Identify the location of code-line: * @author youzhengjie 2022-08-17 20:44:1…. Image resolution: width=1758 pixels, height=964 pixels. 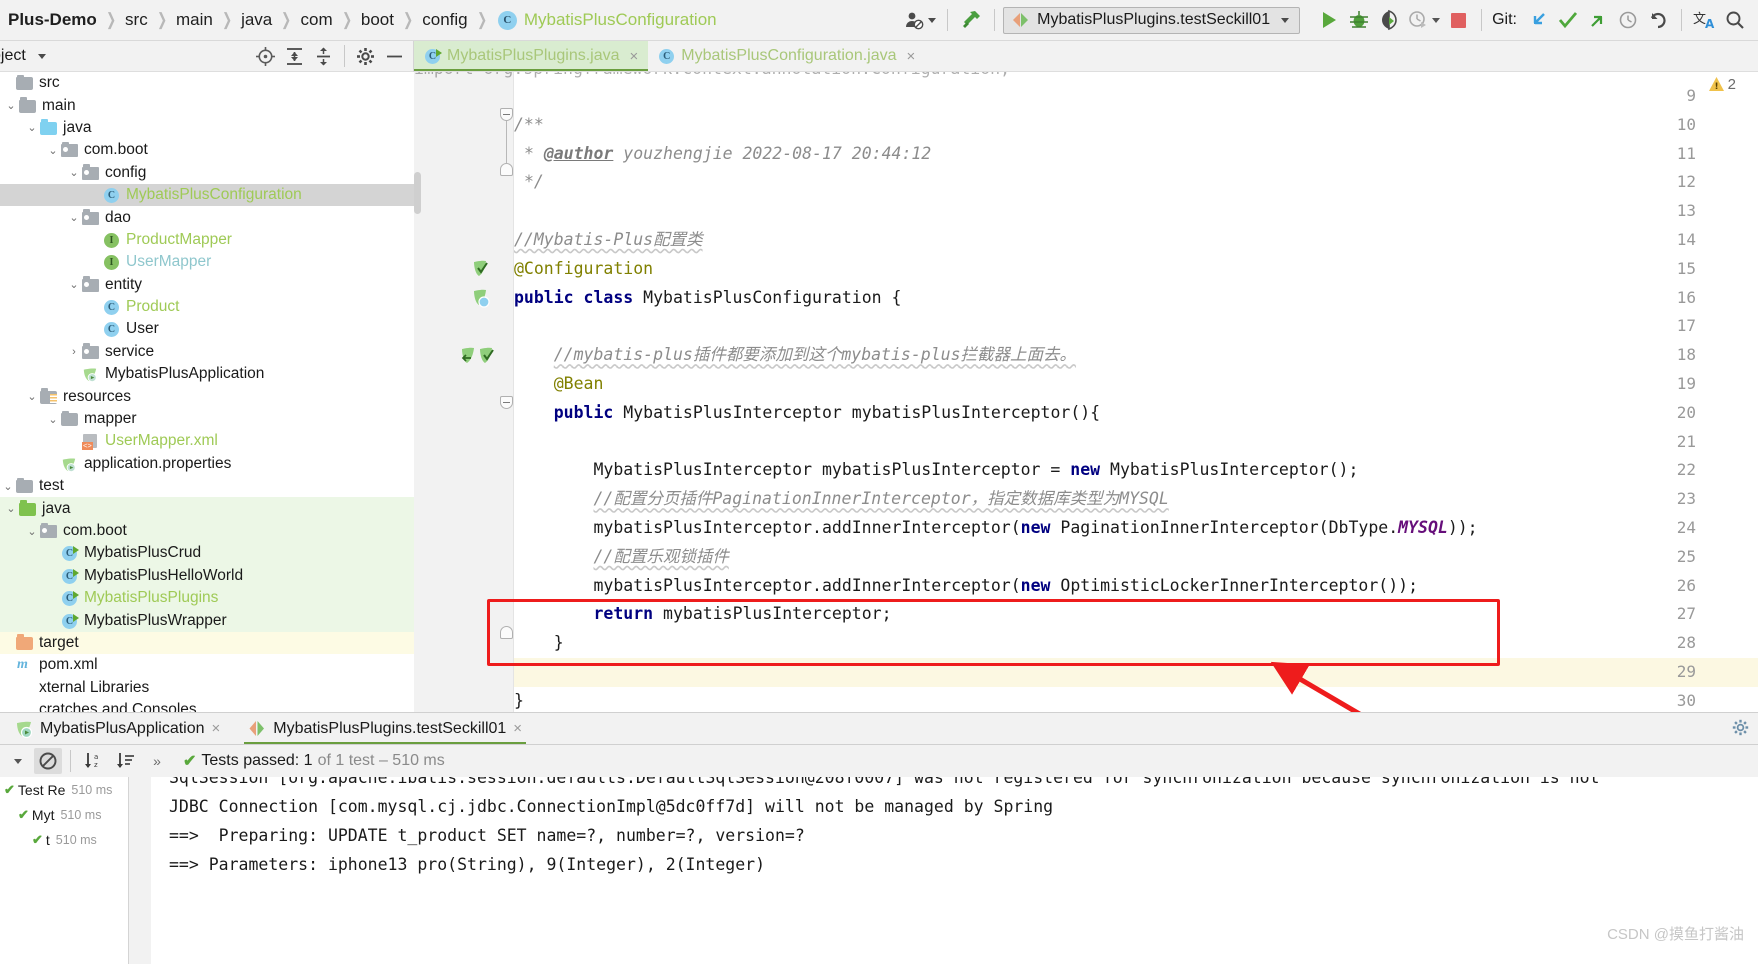
(1136, 154).